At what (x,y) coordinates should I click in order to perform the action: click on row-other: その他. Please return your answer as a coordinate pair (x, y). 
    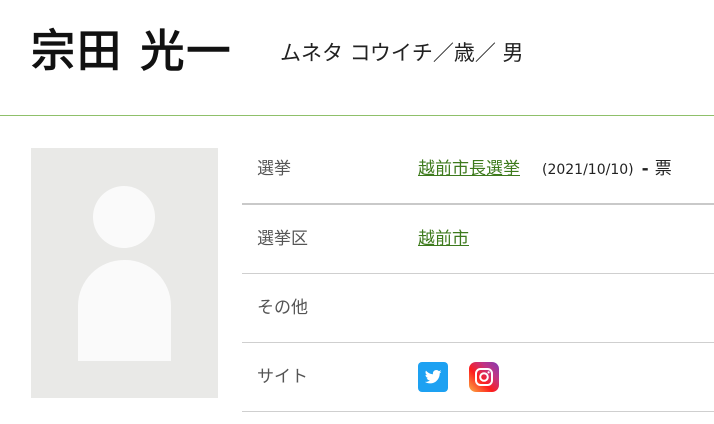
    Looking at the image, I should click on (478, 308).